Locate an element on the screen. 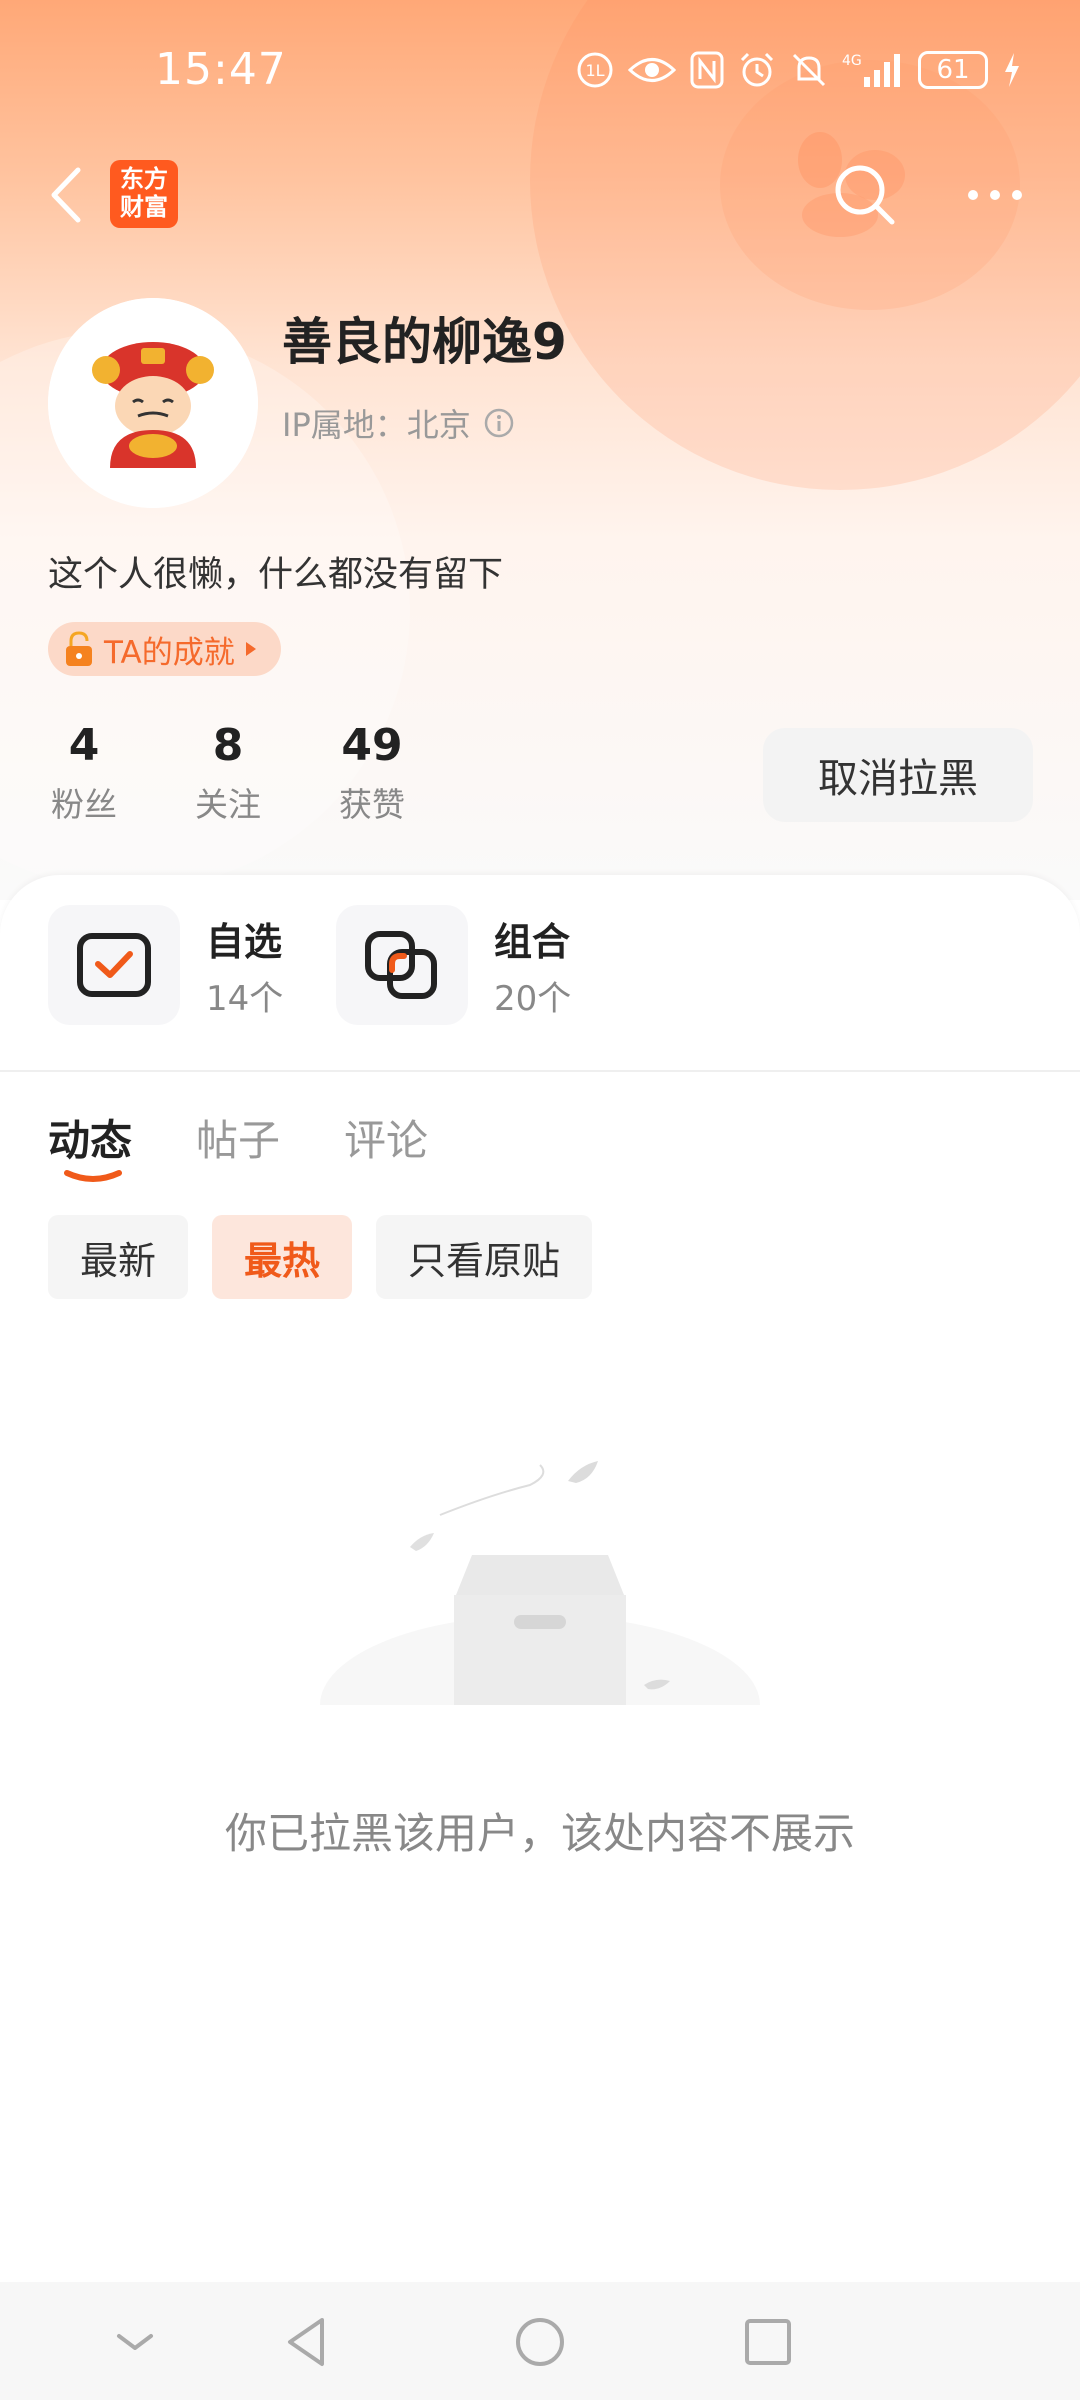  stat-label: 获赞 is located at coordinates (372, 804).